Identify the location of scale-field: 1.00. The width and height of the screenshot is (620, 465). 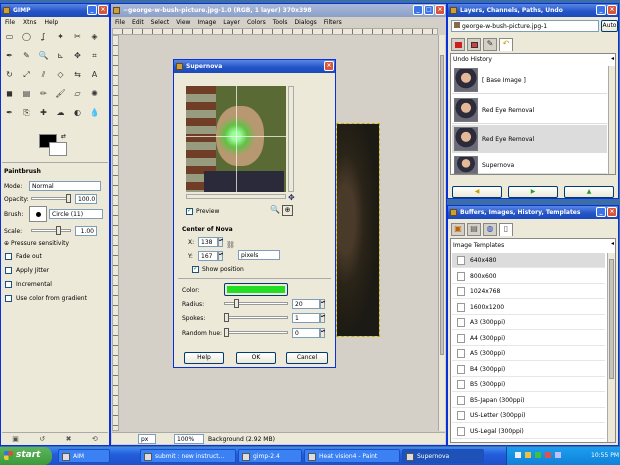
(86, 231).